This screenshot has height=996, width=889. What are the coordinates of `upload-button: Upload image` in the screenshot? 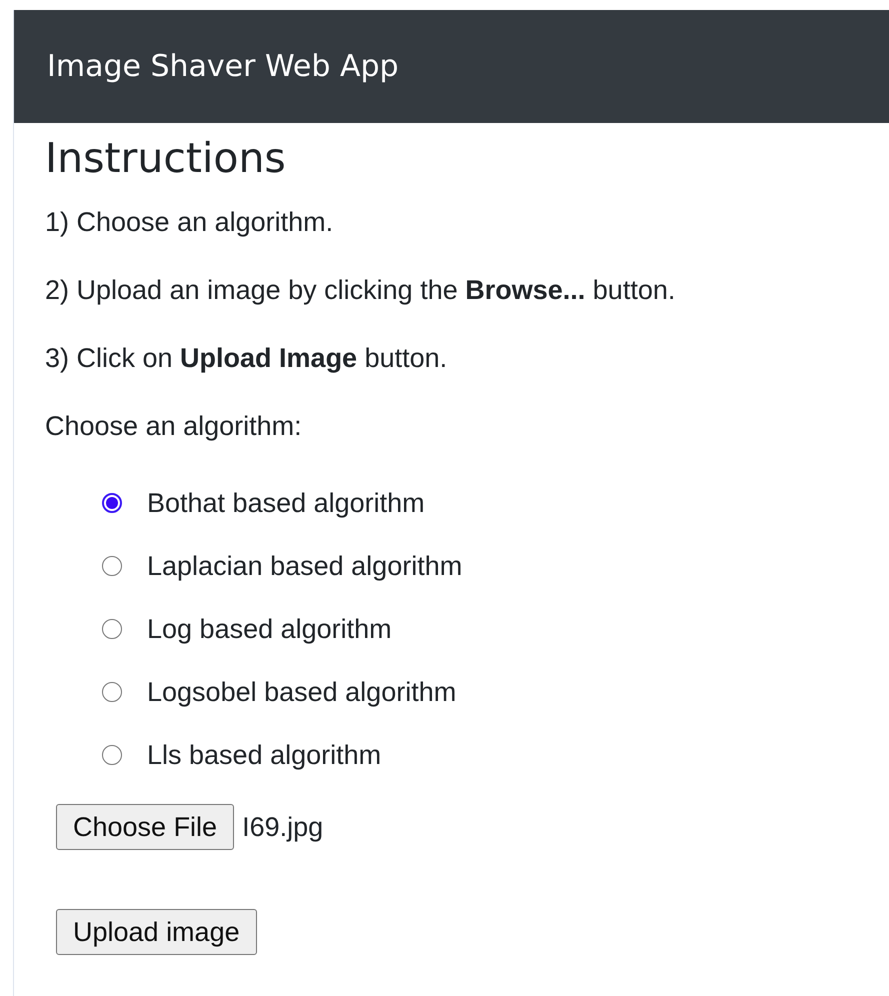 It's located at (156, 932).